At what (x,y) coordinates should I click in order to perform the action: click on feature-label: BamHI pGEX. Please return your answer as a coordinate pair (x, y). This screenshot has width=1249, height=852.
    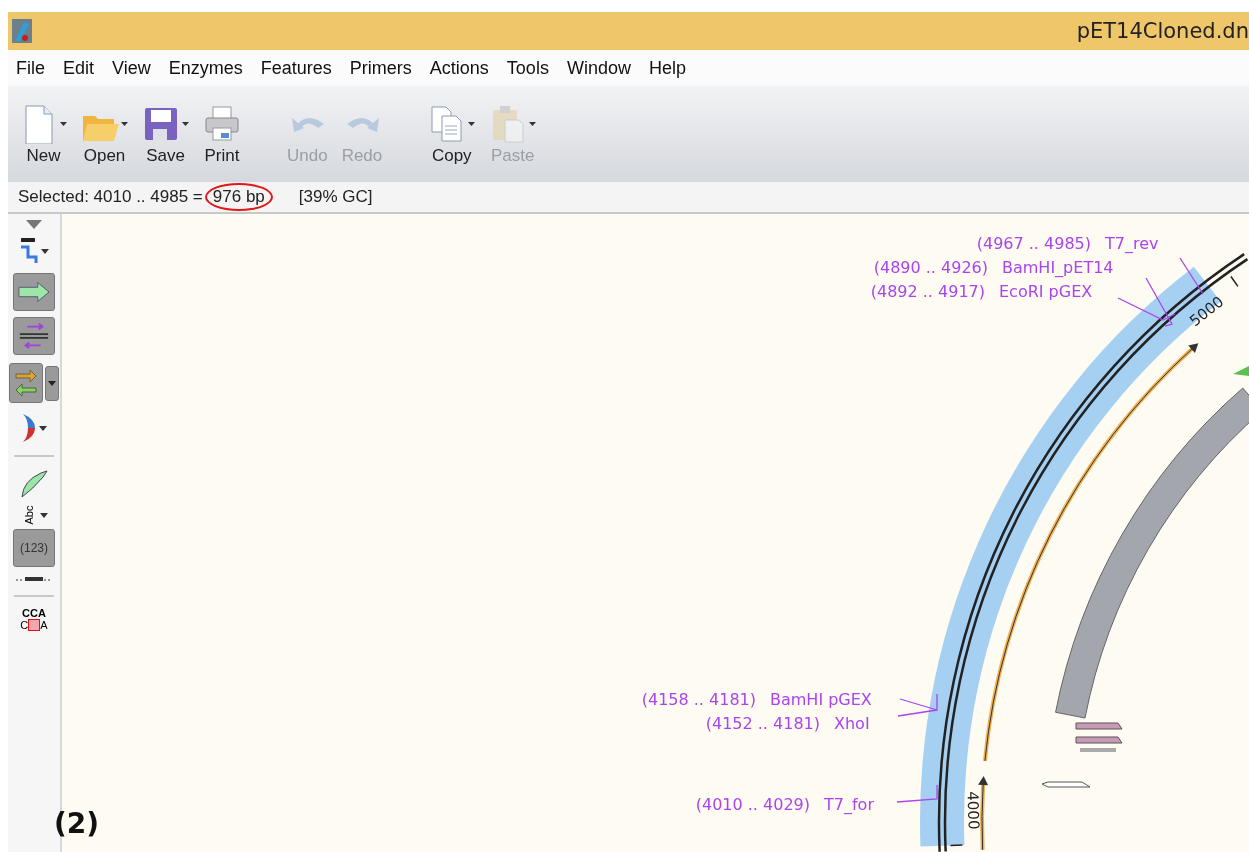
    Looking at the image, I should click on (821, 699).